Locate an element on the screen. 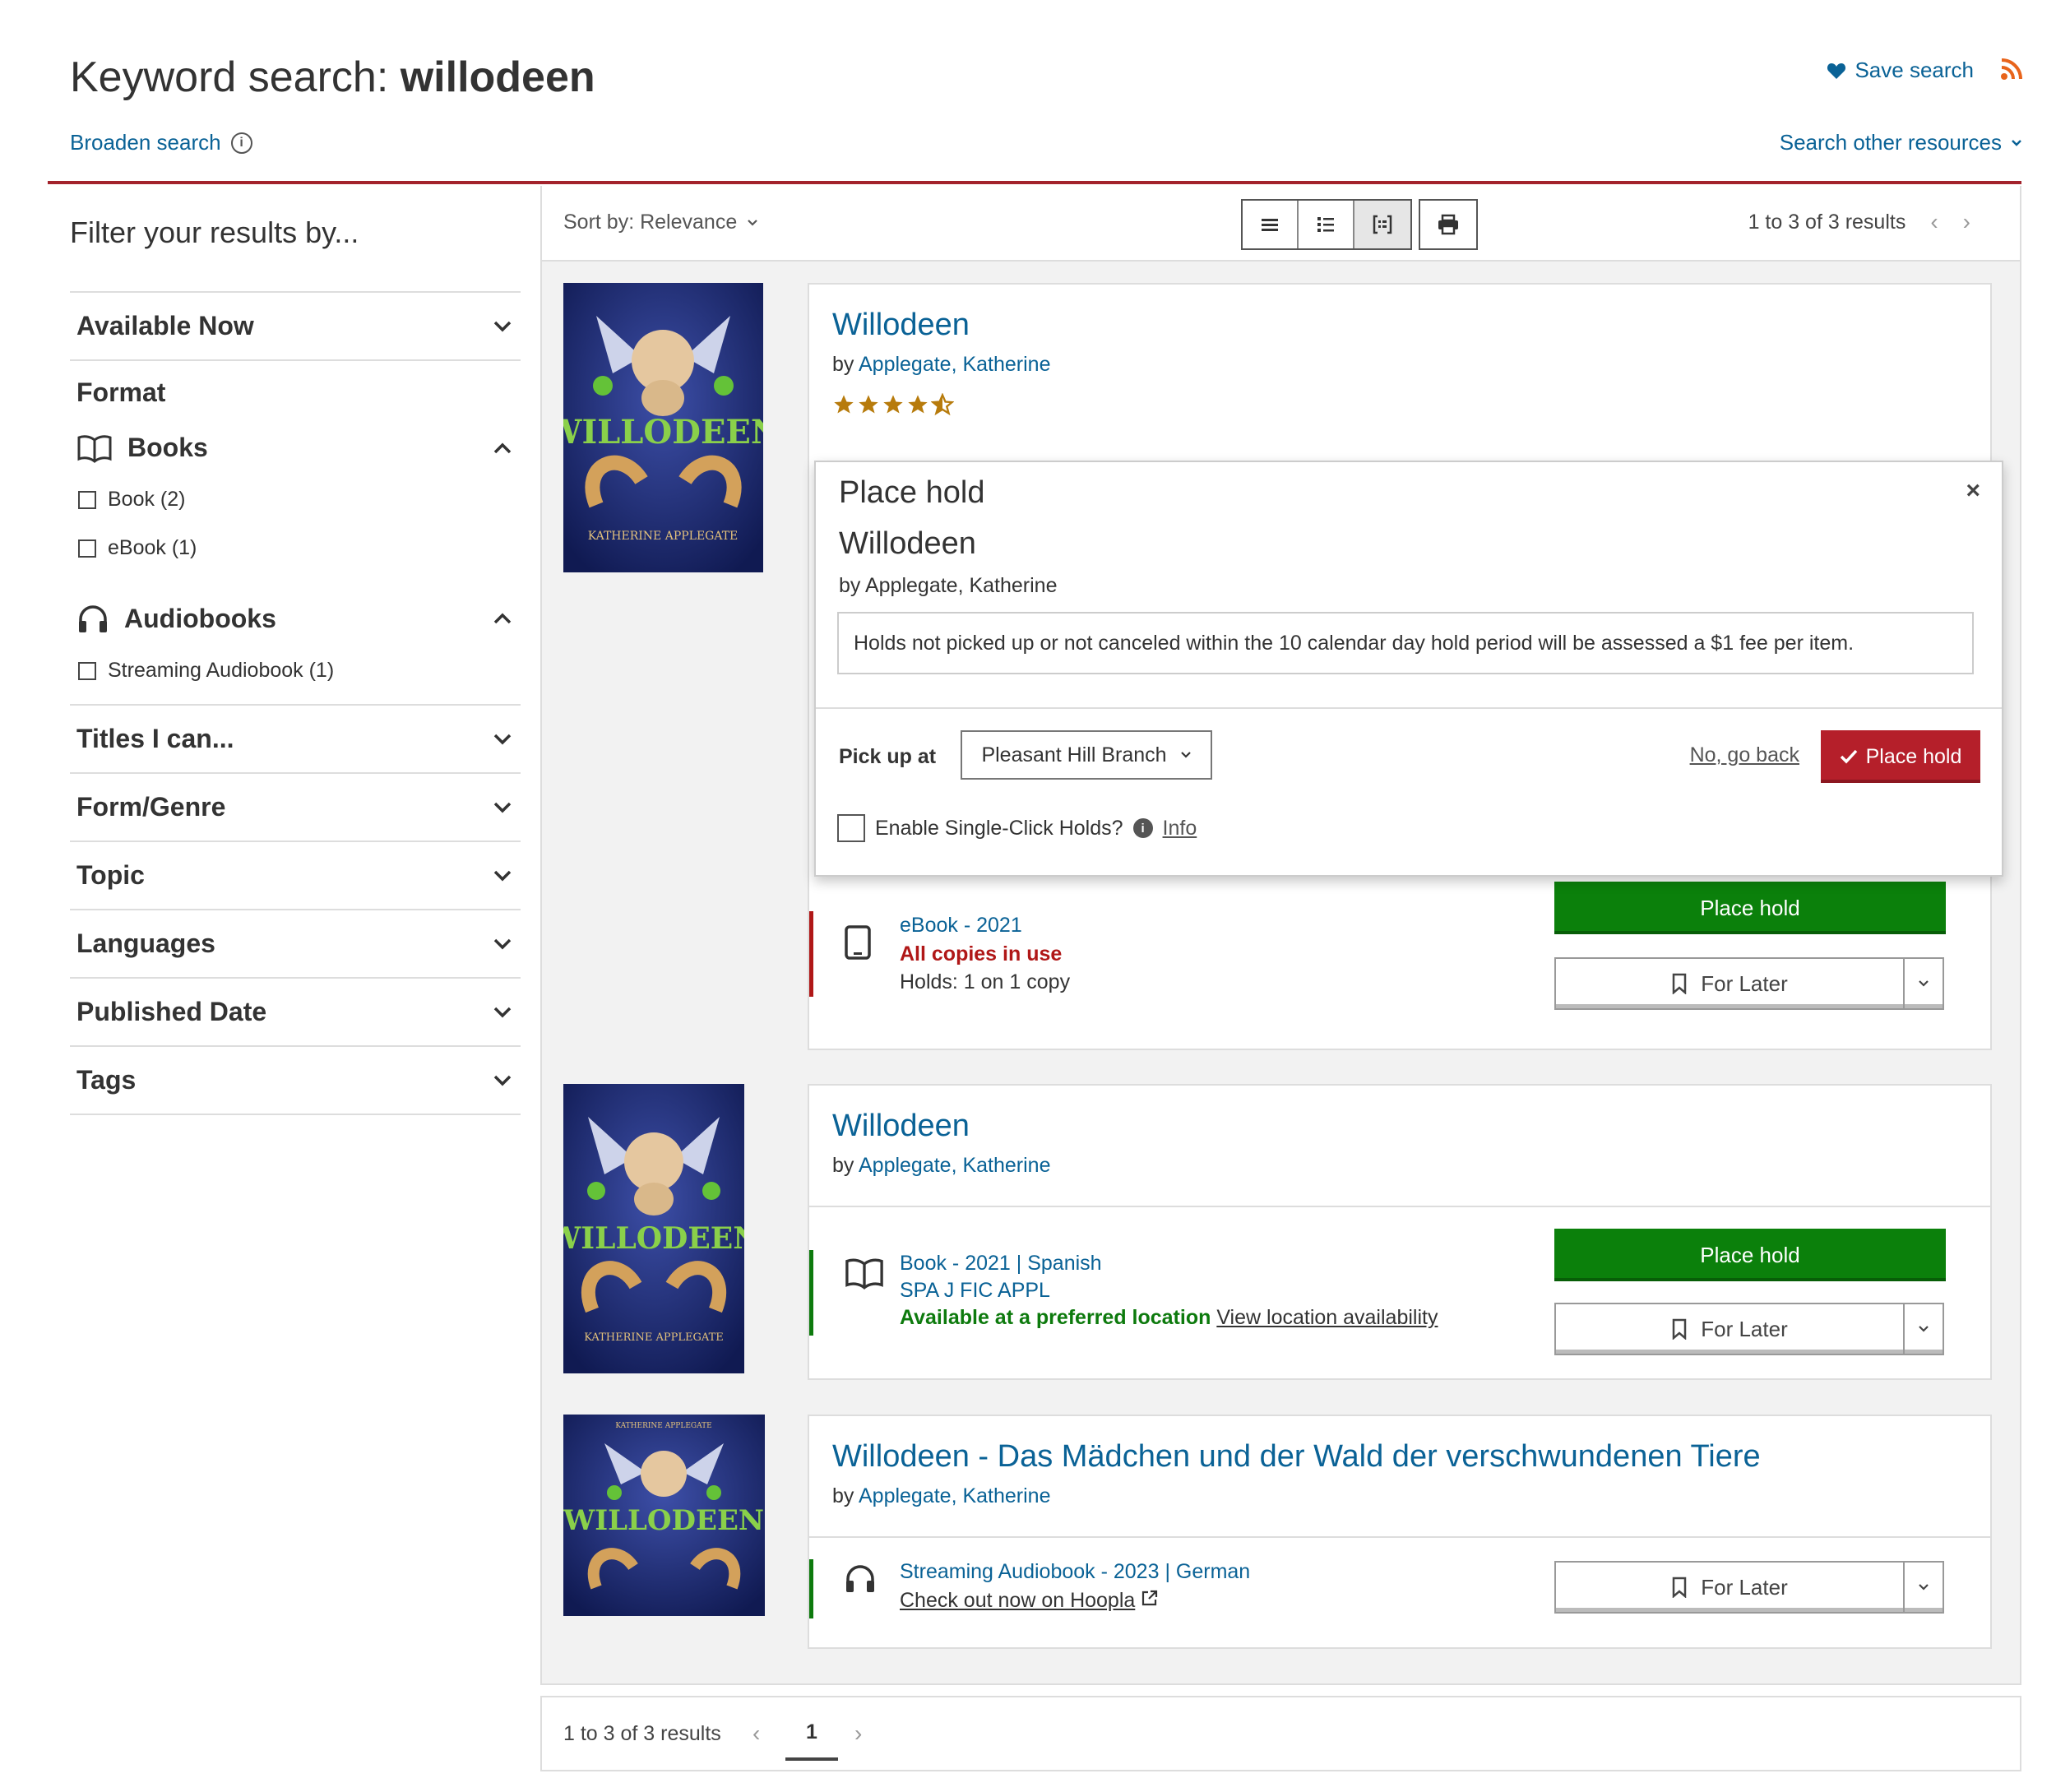 Image resolution: width=2056 pixels, height=1792 pixels. headphones-icon is located at coordinates (93, 618).